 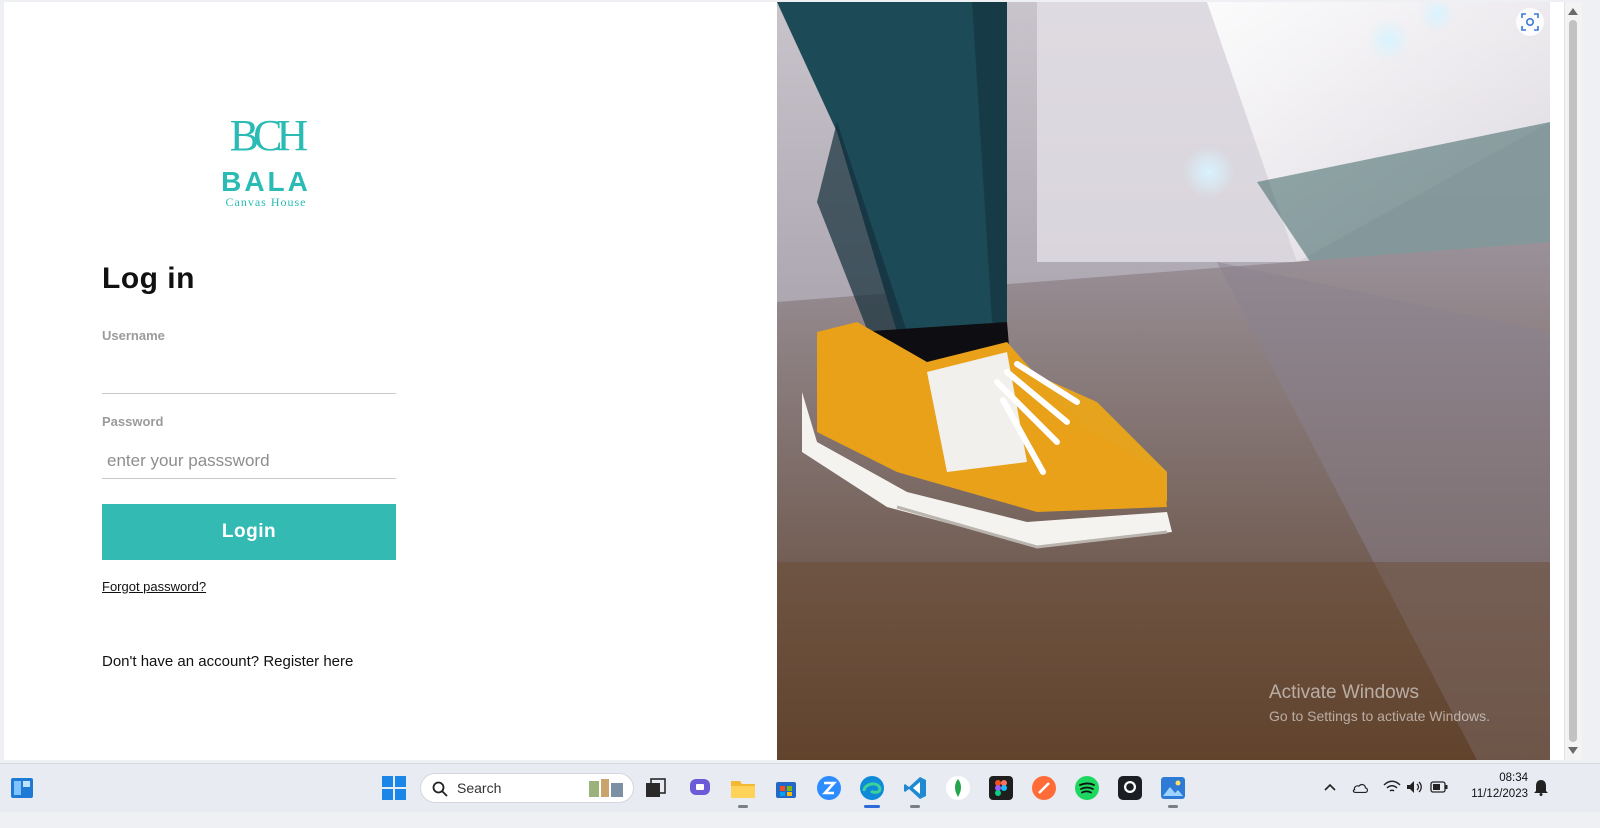 I want to click on task-view-icon, so click(x=656, y=788).